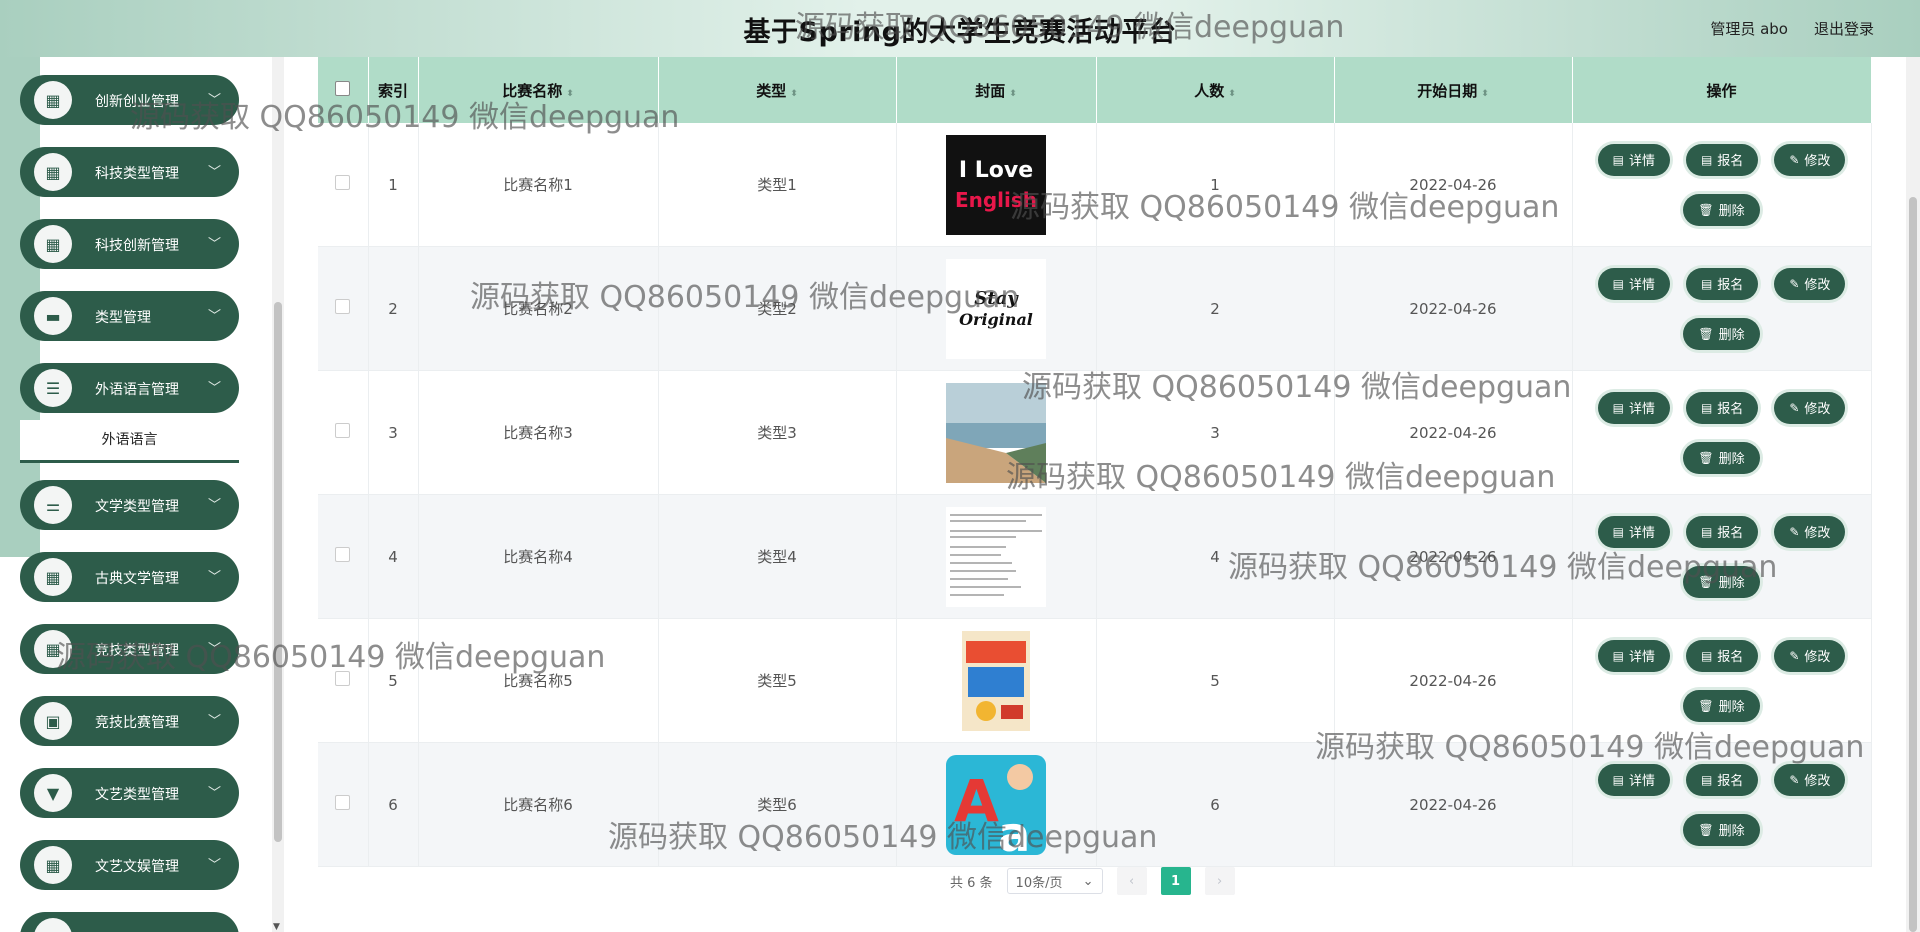 Image resolution: width=1920 pixels, height=932 pixels. I want to click on main-scrollbar-thumb, so click(1913, 564).